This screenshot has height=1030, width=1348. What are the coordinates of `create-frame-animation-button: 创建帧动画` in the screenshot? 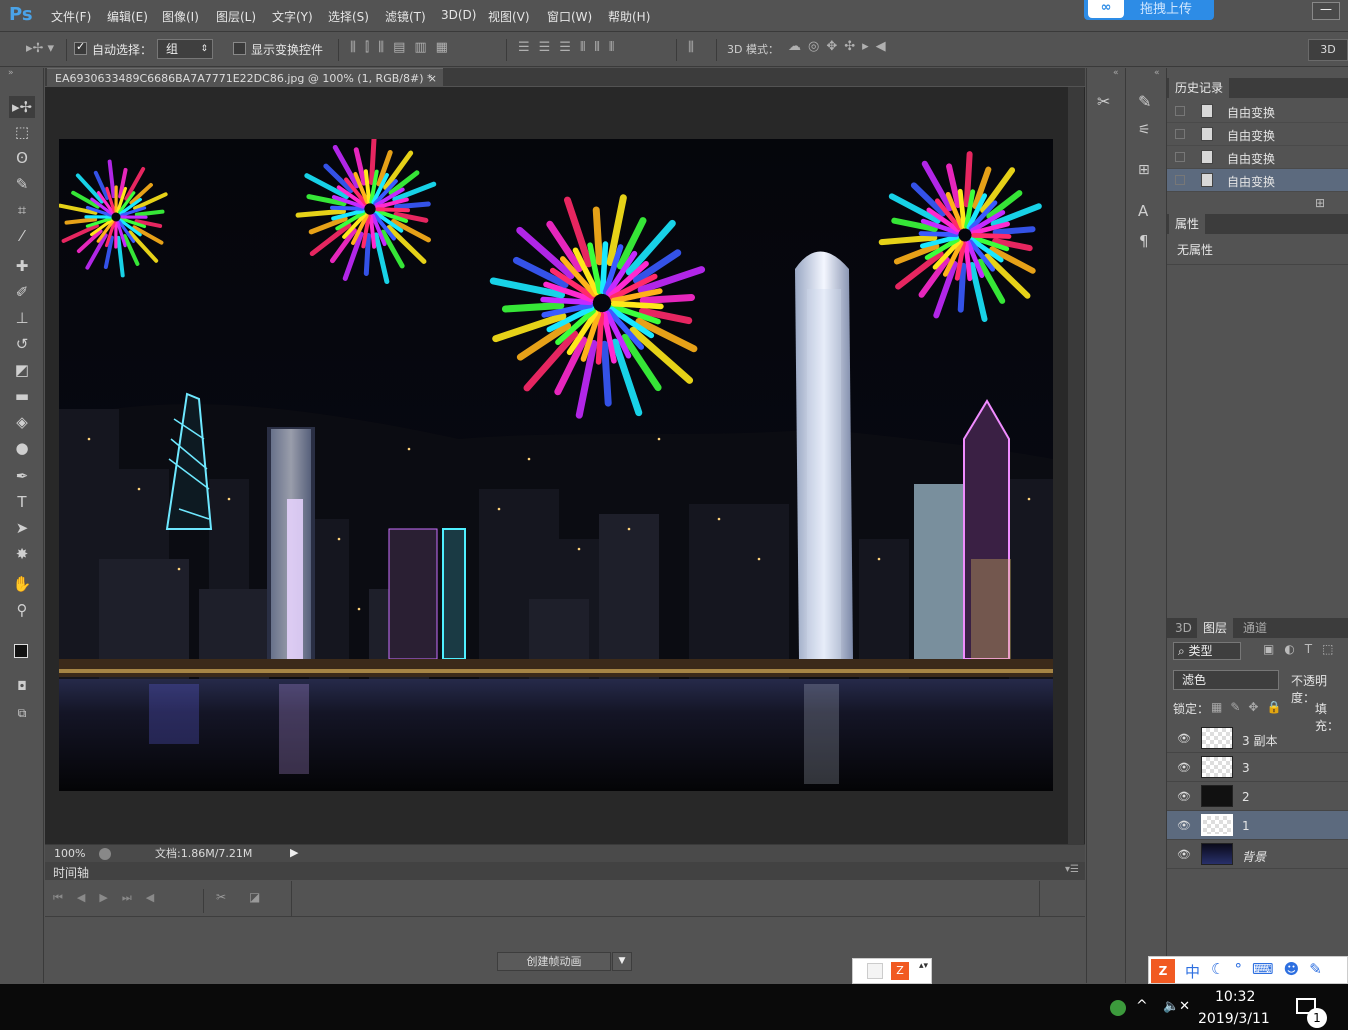 It's located at (554, 961).